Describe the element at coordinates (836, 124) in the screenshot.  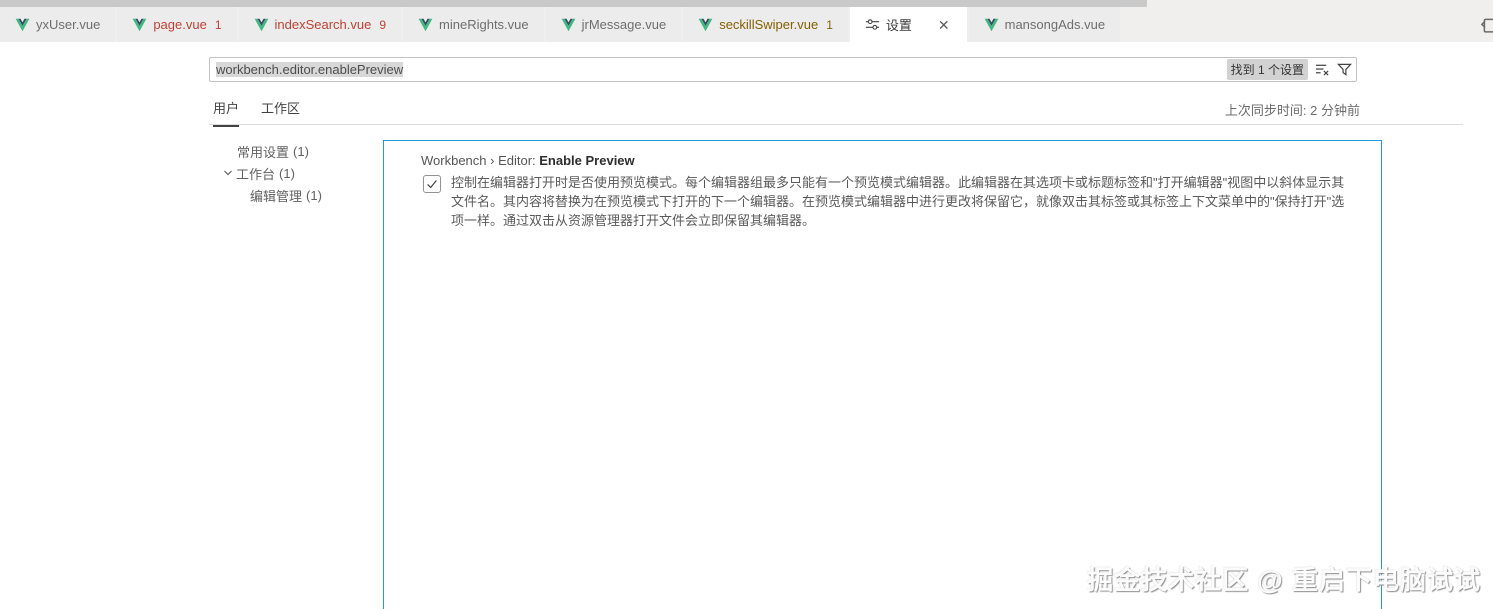
I see `header-divider` at that location.